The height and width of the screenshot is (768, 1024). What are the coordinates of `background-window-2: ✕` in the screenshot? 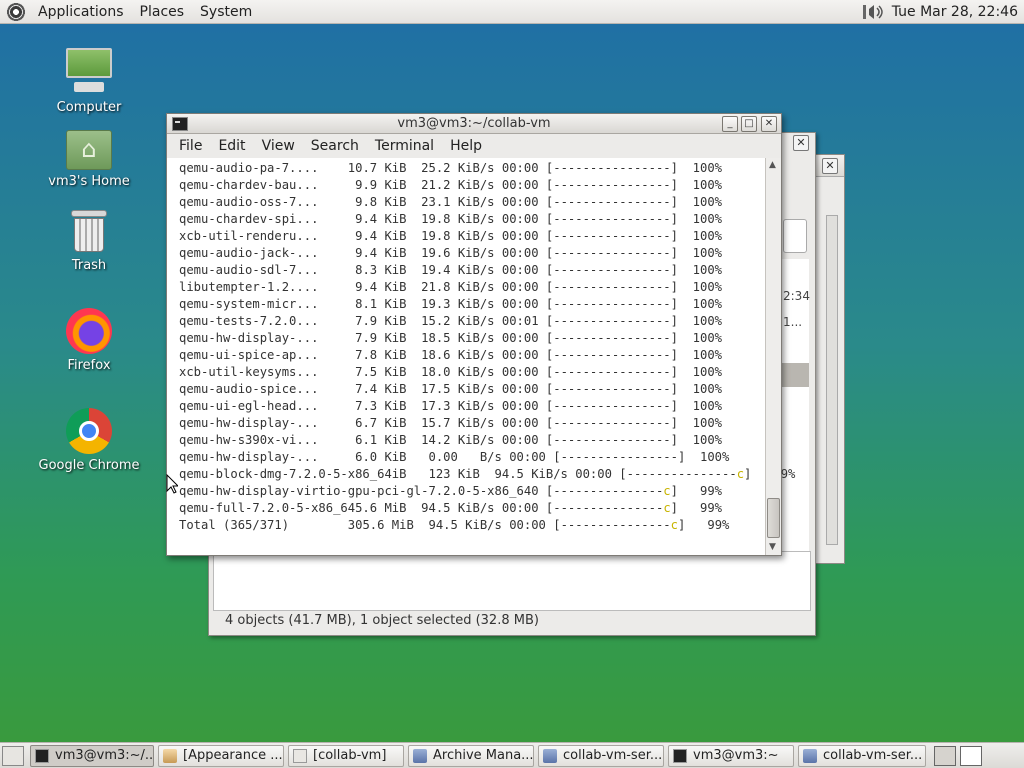 It's located at (830, 359).